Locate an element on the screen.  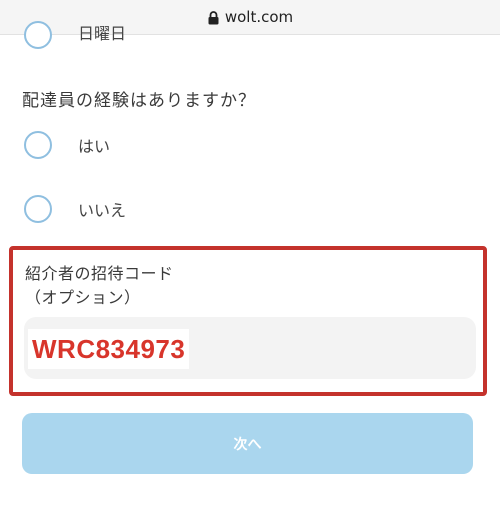
referral-code-label: 紹介者の招待コード （オプション） is located at coordinates (99, 286).